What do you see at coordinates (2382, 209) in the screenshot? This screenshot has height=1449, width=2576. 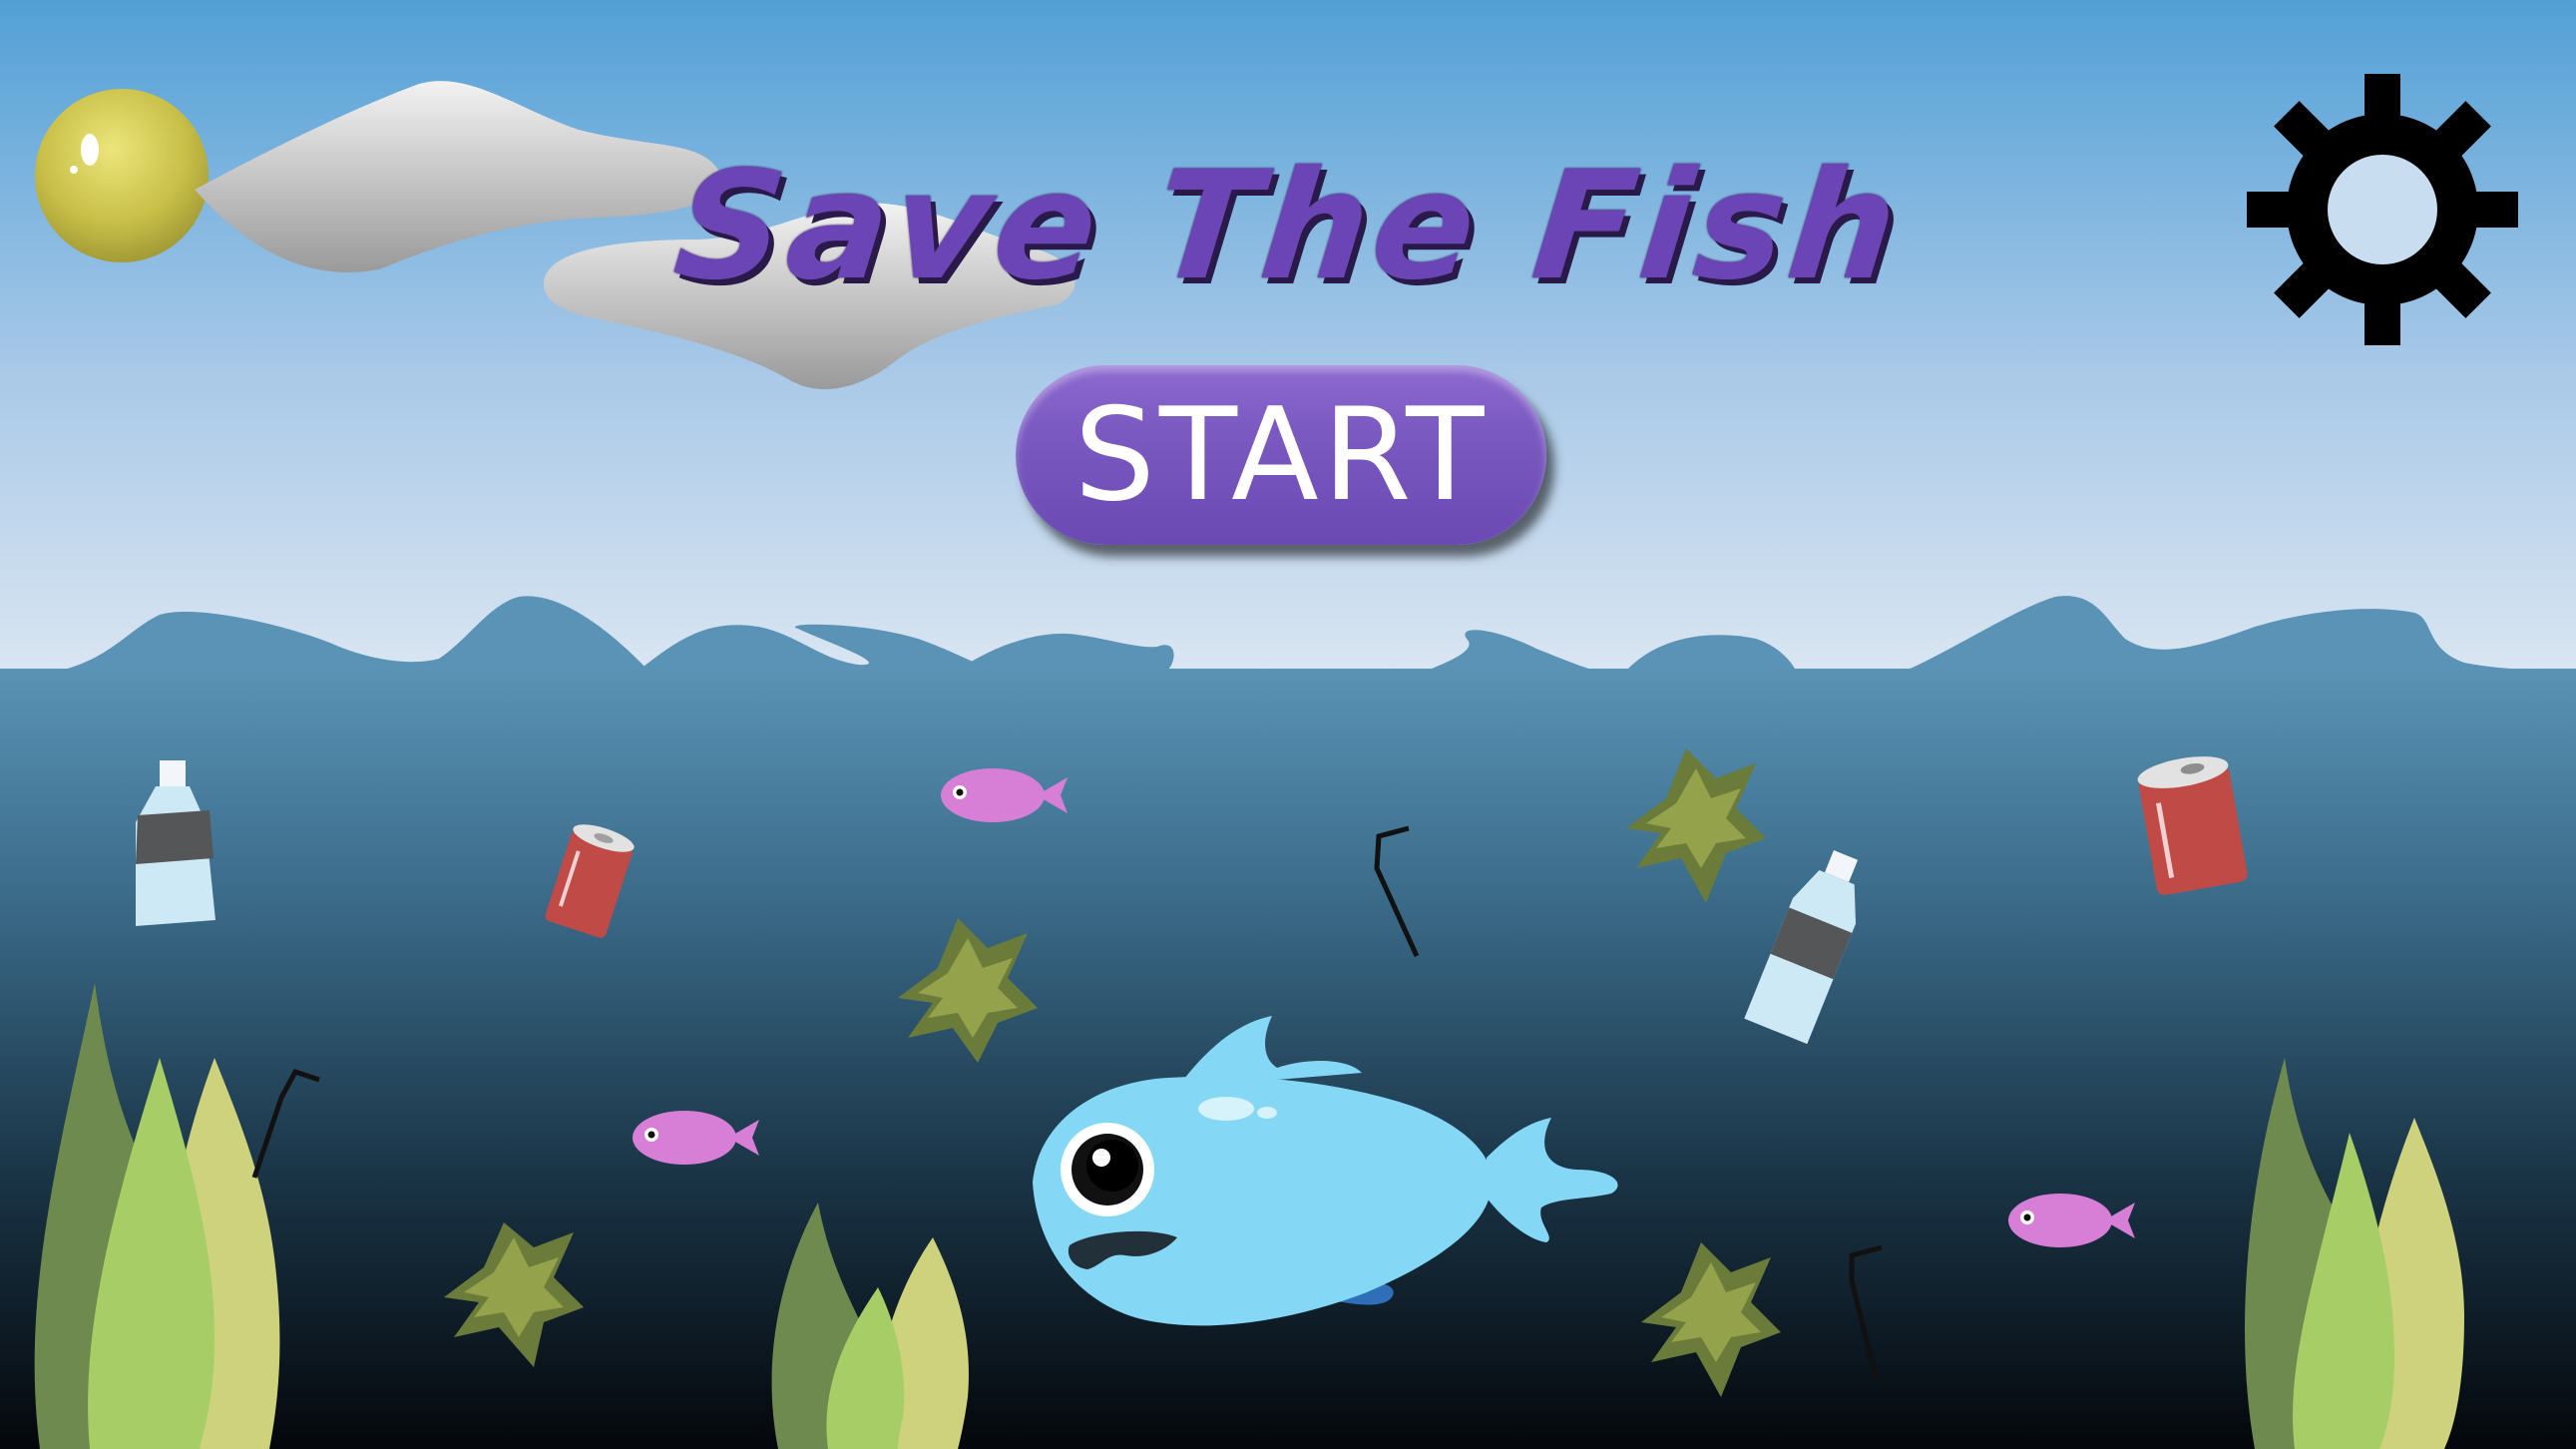 I see `gear-icon` at bounding box center [2382, 209].